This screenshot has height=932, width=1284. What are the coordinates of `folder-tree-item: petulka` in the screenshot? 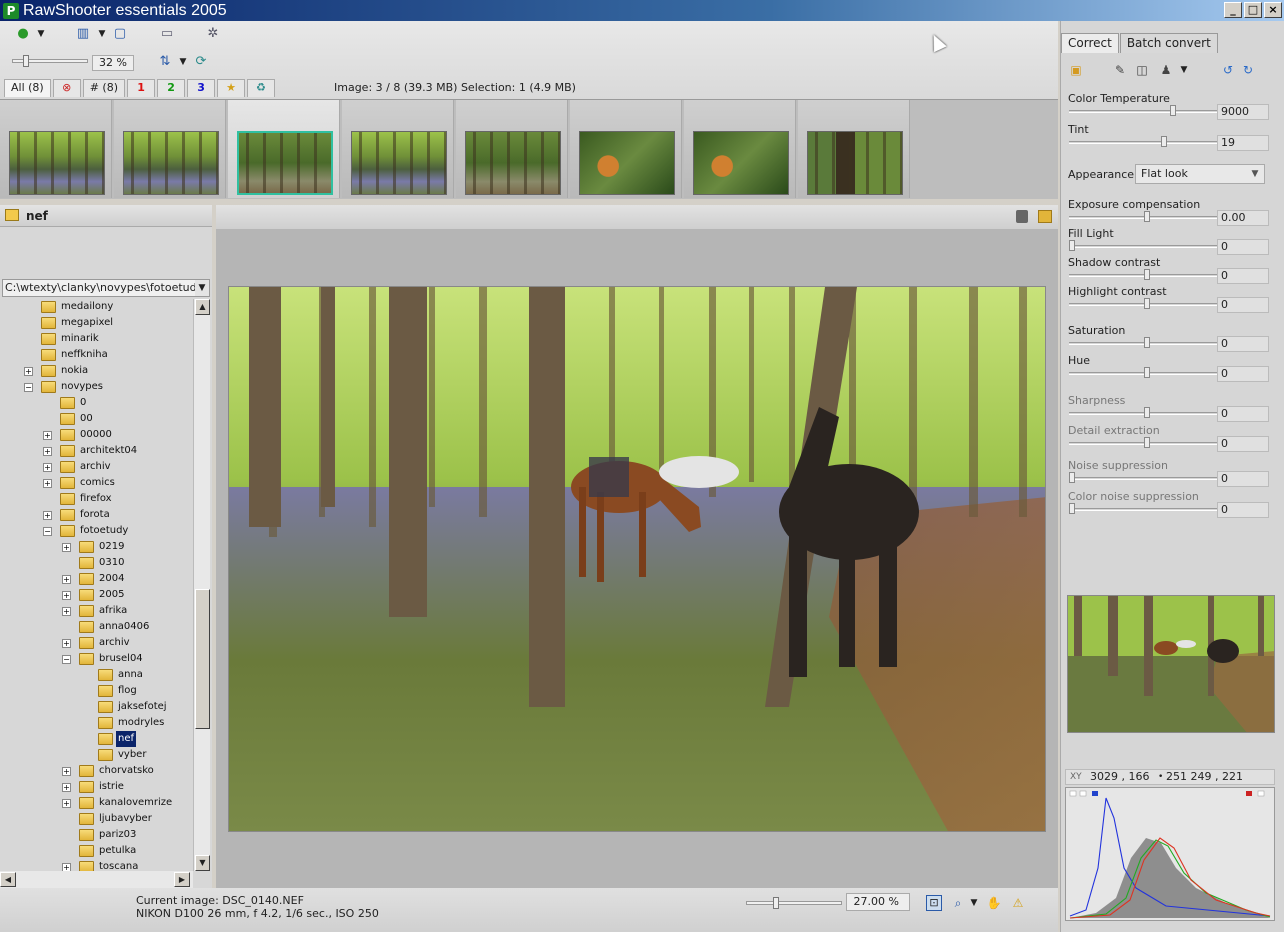 It's located at (96, 851).